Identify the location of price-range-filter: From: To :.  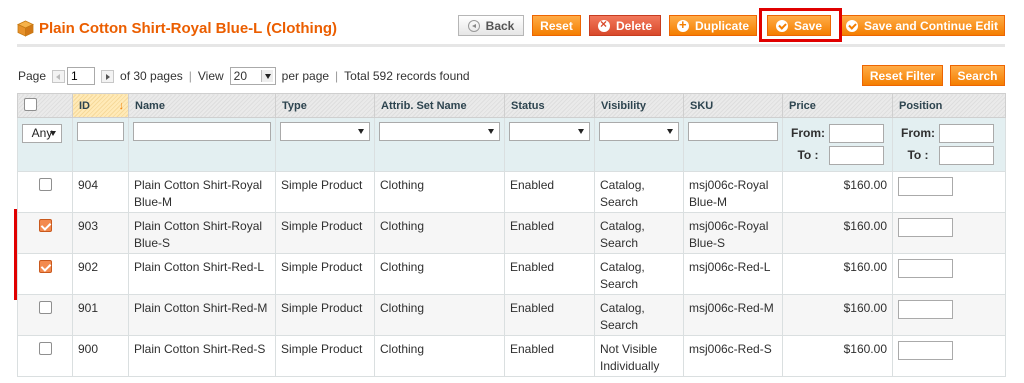
(837, 144).